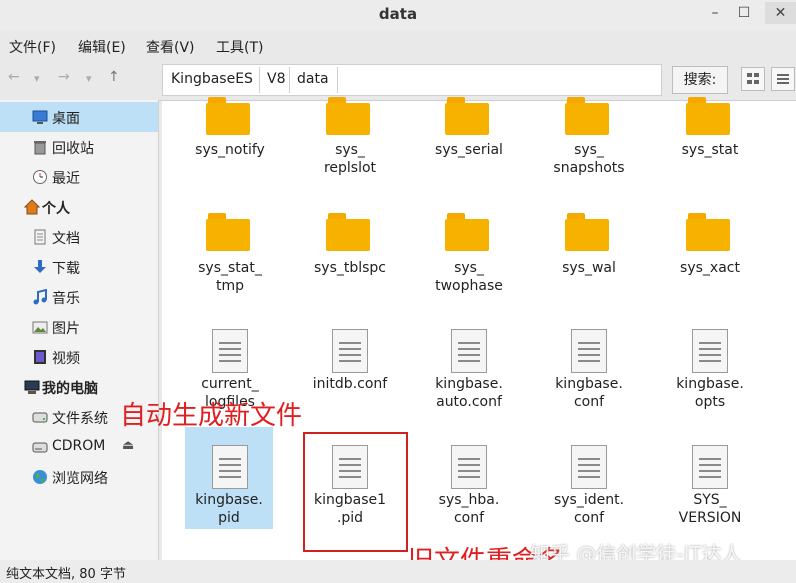  What do you see at coordinates (89, 78) in the screenshot?
I see `forward-history-icon: ▾` at bounding box center [89, 78].